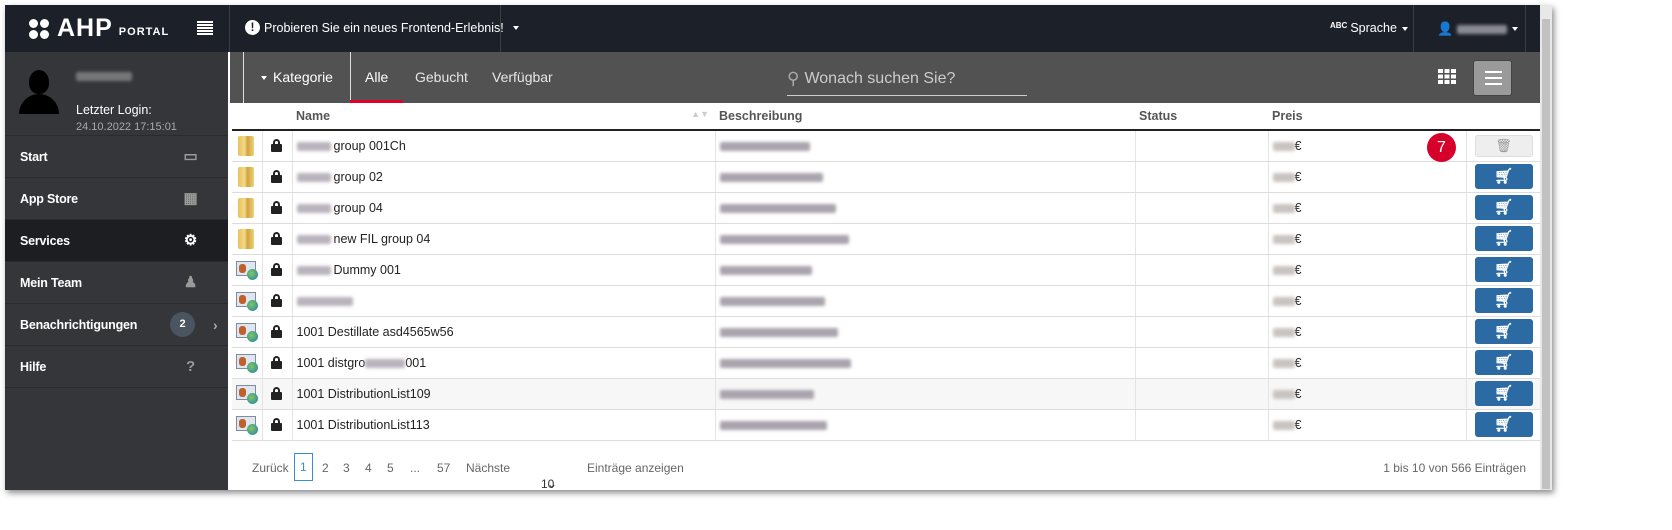 This screenshot has width=1672, height=530. Describe the element at coordinates (246, 238) in the screenshot. I see `folder-icon` at that location.